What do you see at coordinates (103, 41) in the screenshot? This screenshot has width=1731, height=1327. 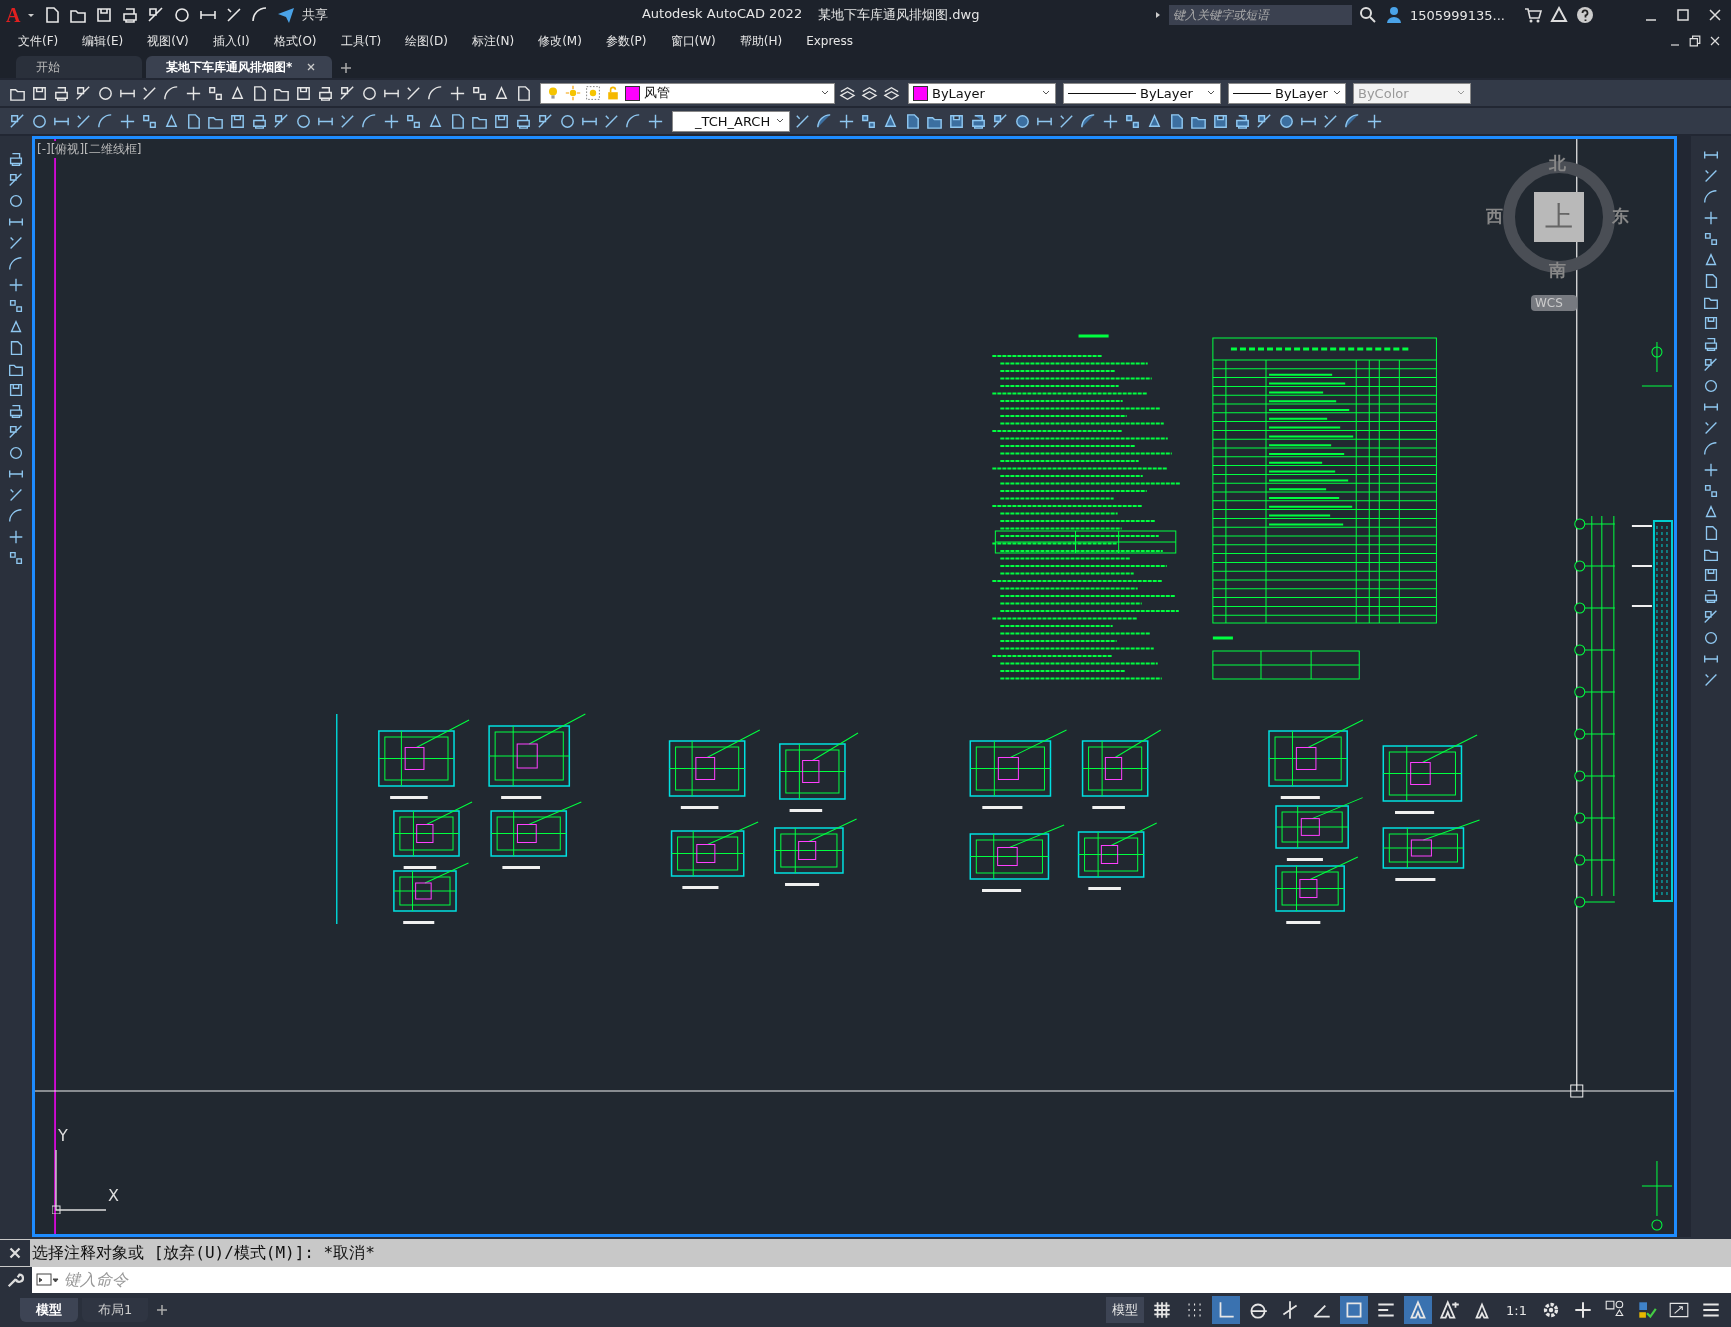 I see `menu-item: 编辑(E)` at bounding box center [103, 41].